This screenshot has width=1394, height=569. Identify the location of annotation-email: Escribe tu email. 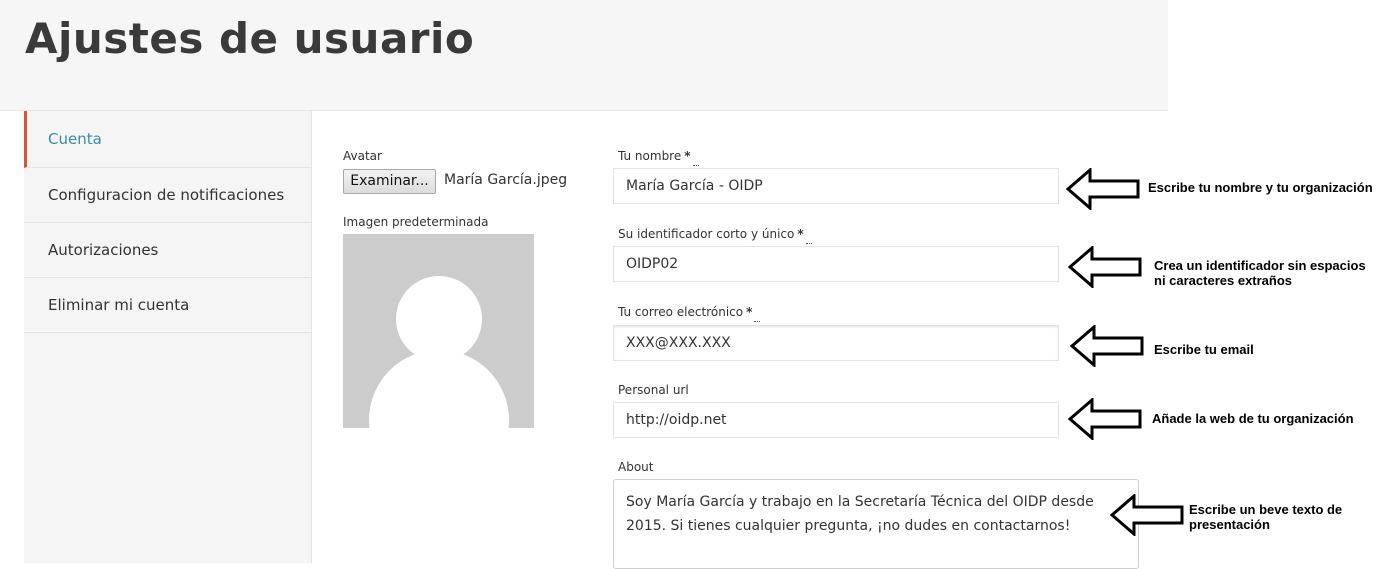
(1204, 349).